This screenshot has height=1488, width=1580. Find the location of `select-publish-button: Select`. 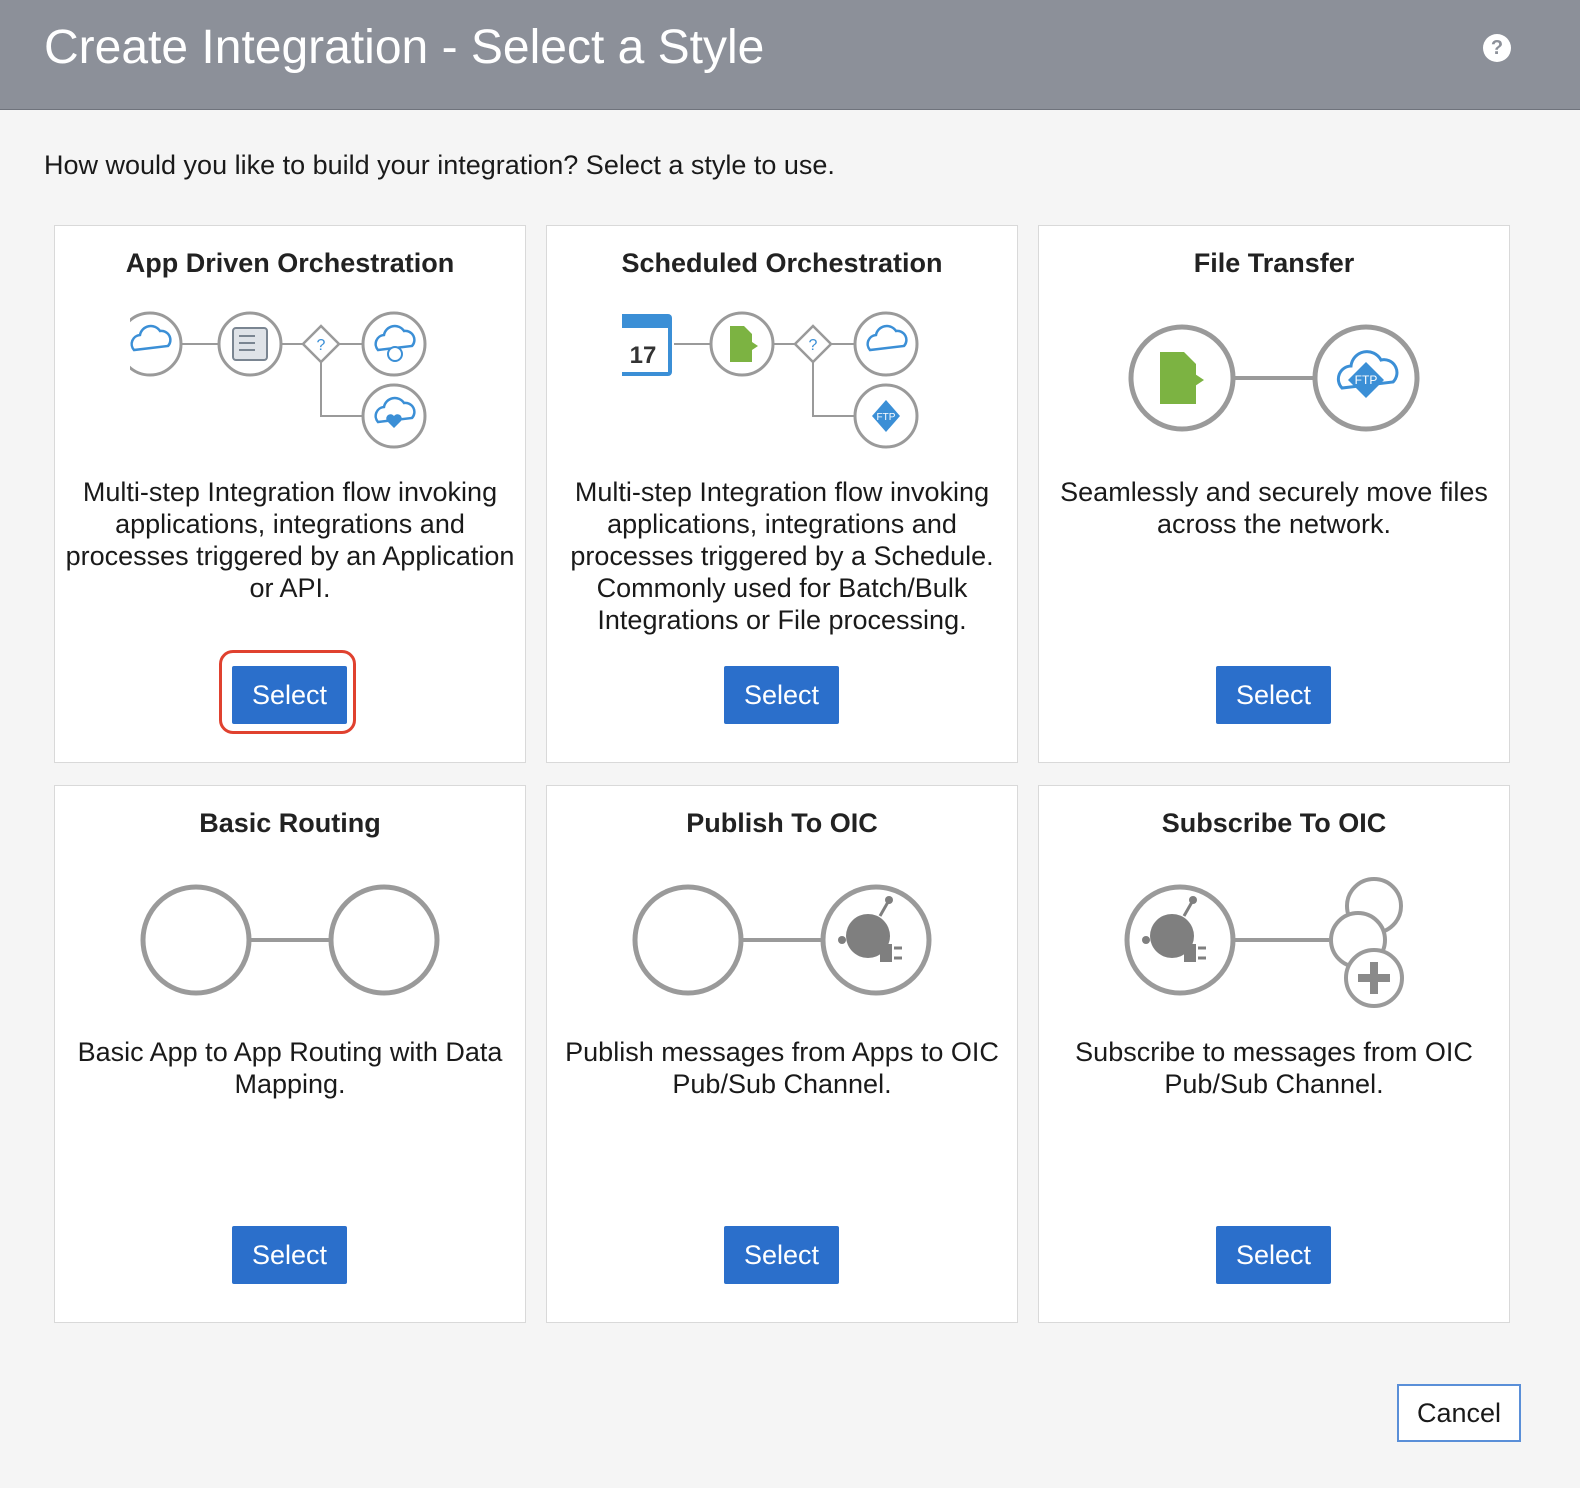

select-publish-button: Select is located at coordinates (781, 1255).